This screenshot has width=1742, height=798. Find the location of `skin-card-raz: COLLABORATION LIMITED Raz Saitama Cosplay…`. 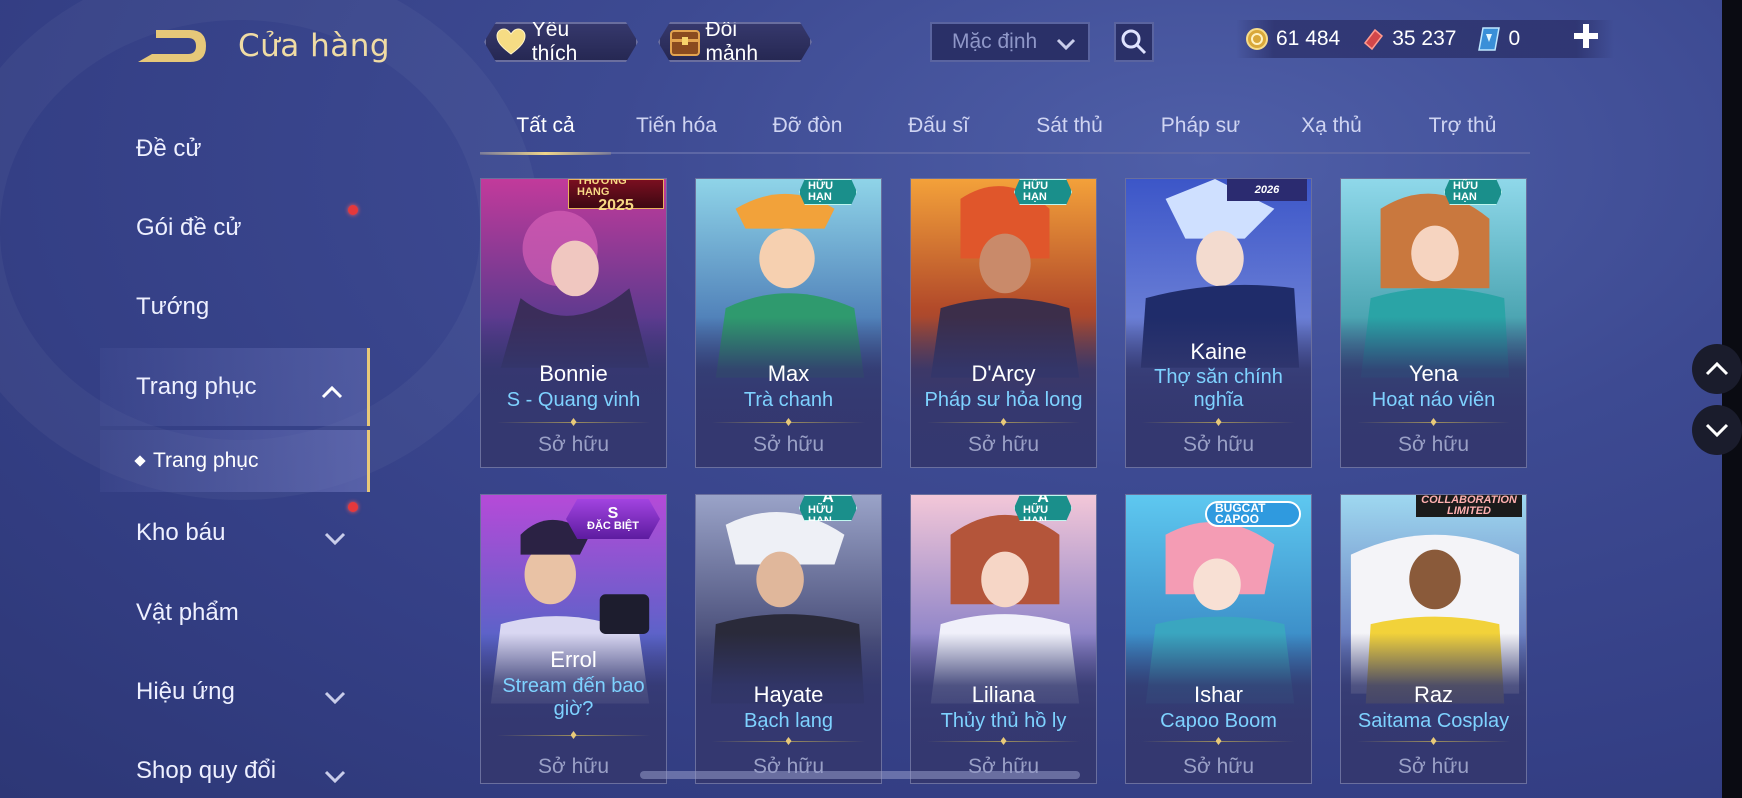

skin-card-raz: COLLABORATION LIMITED Raz Saitama Cosplay… is located at coordinates (1433, 639).